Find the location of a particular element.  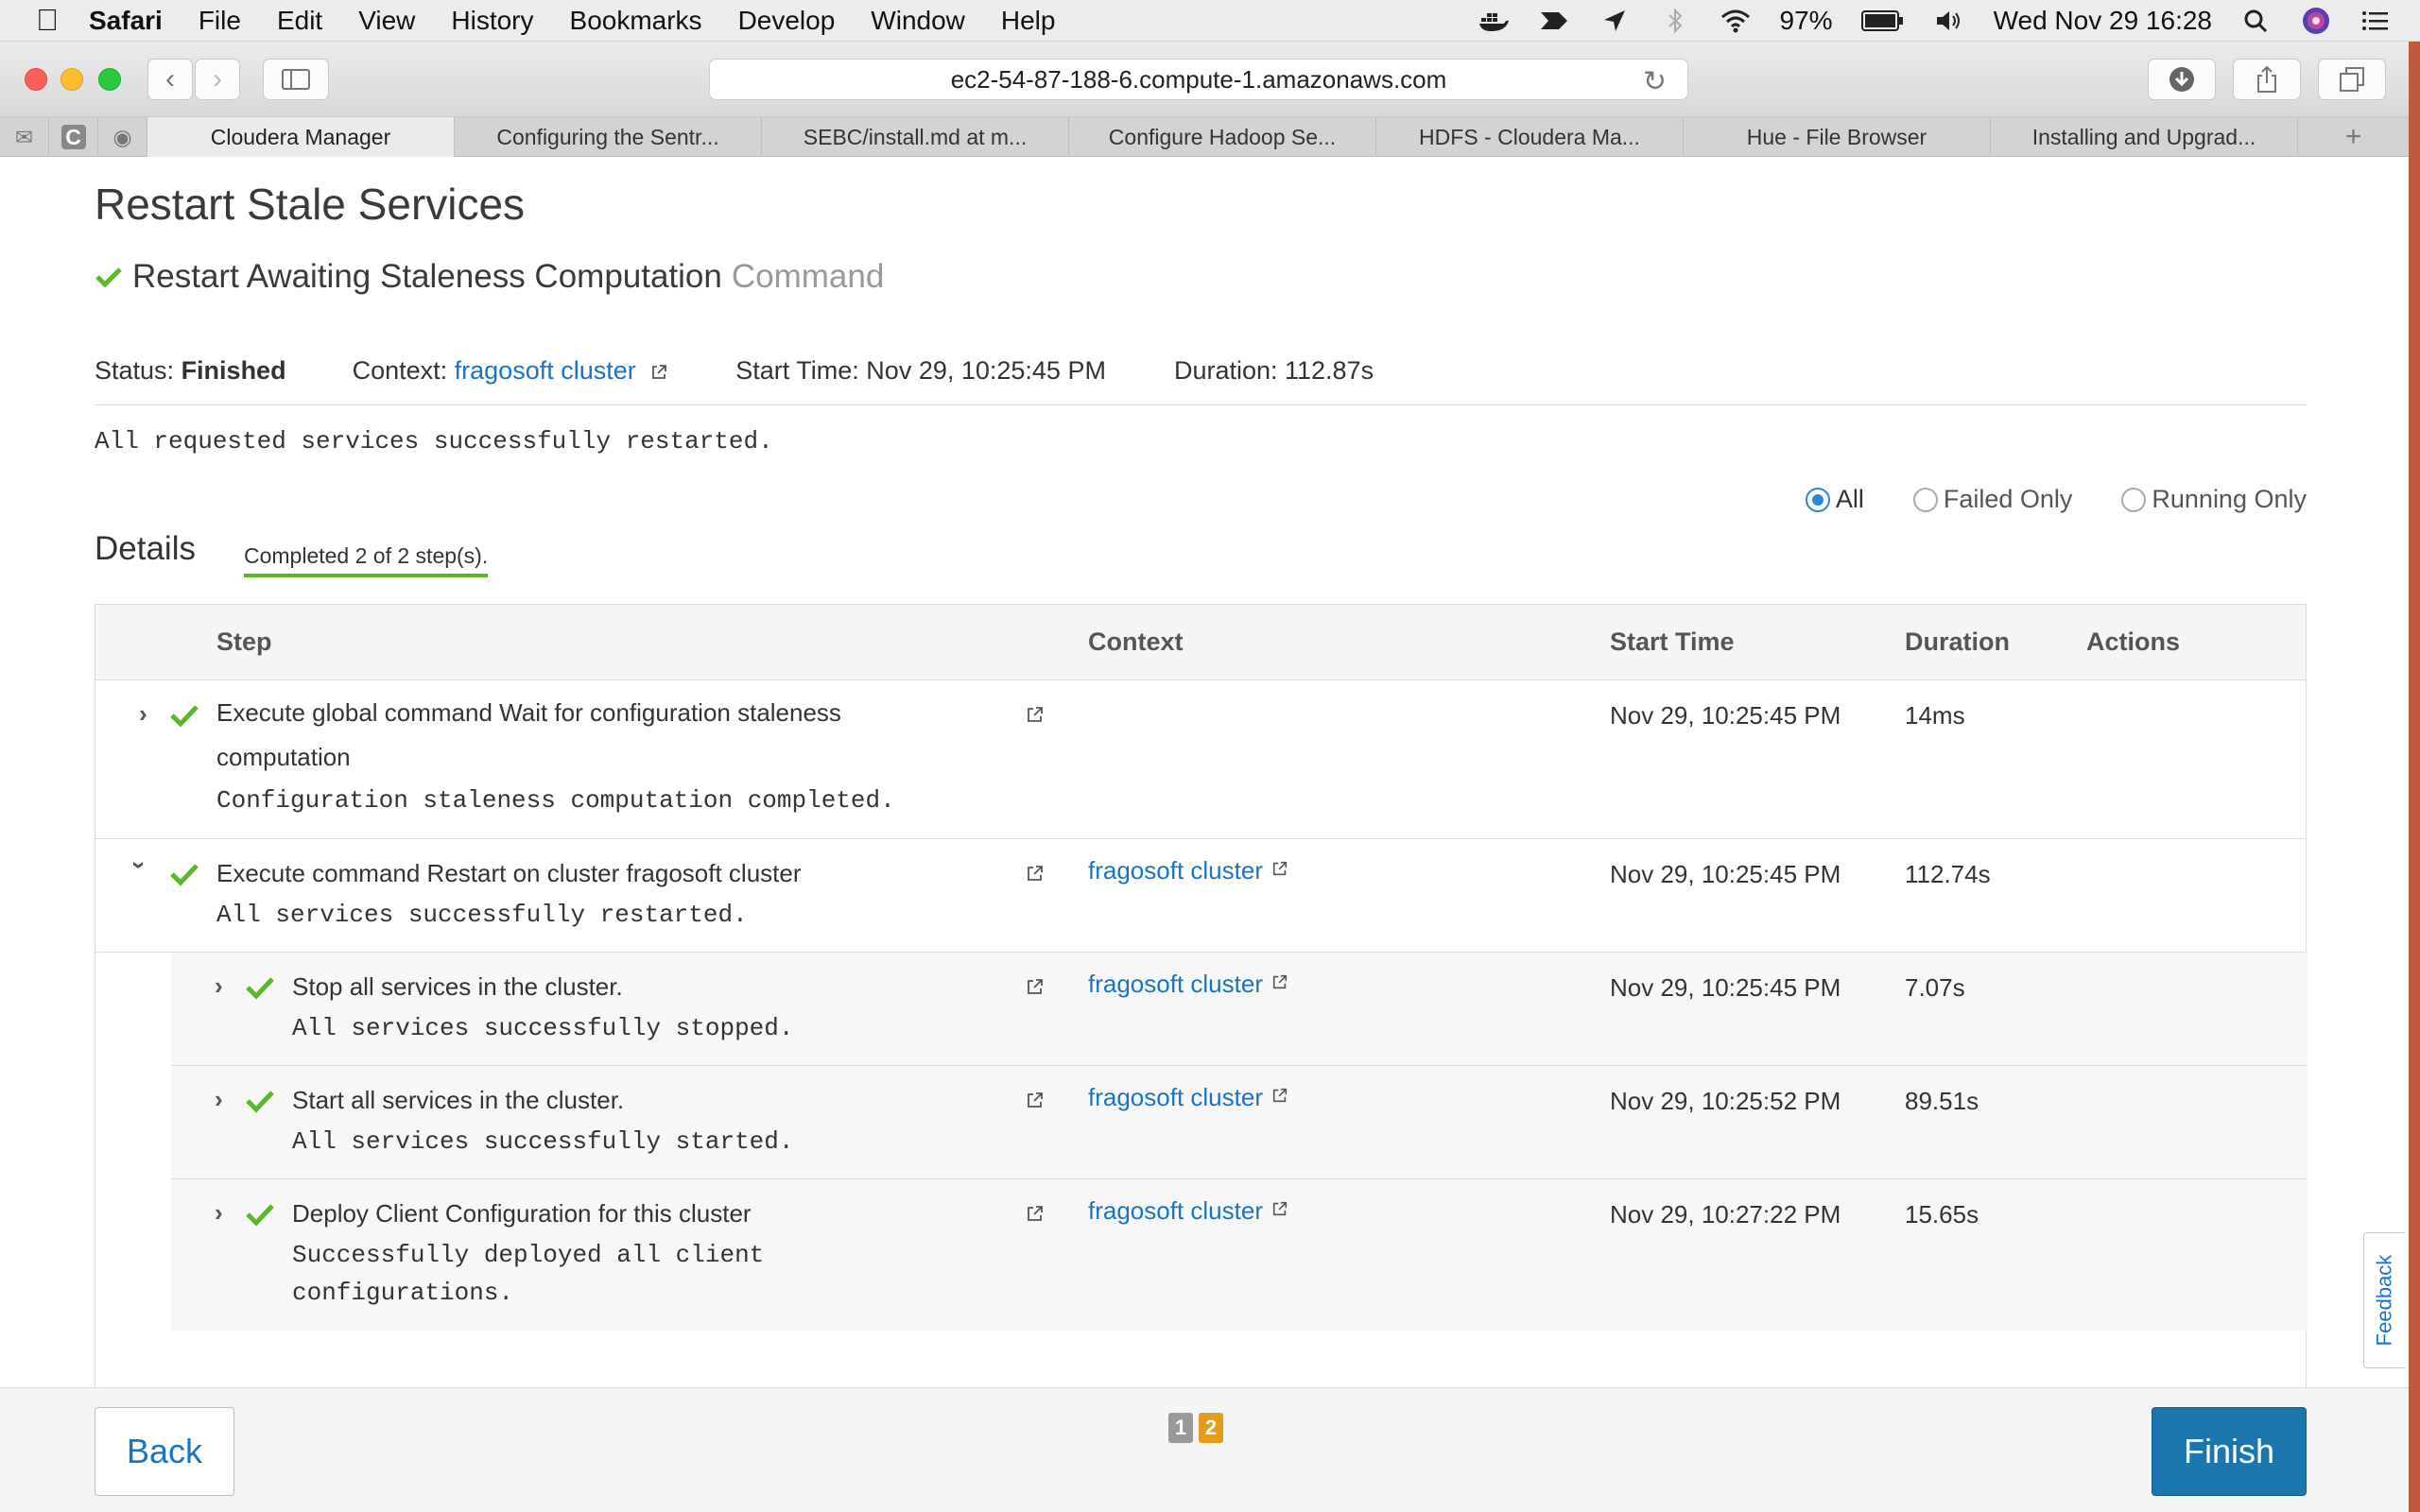

app-status-icon is located at coordinates (1554, 21).